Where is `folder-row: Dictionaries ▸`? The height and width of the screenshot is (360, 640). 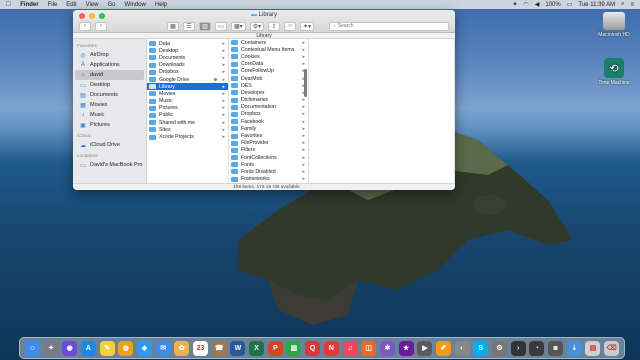 folder-row: Dictionaries ▸ is located at coordinates (268, 100).